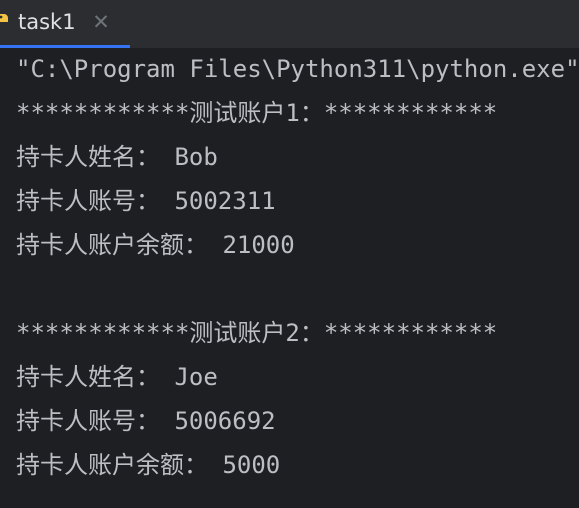  Describe the element at coordinates (155, 245) in the screenshot. I see `console-line-balance-1: 持卡人账户余额： 21000` at that location.